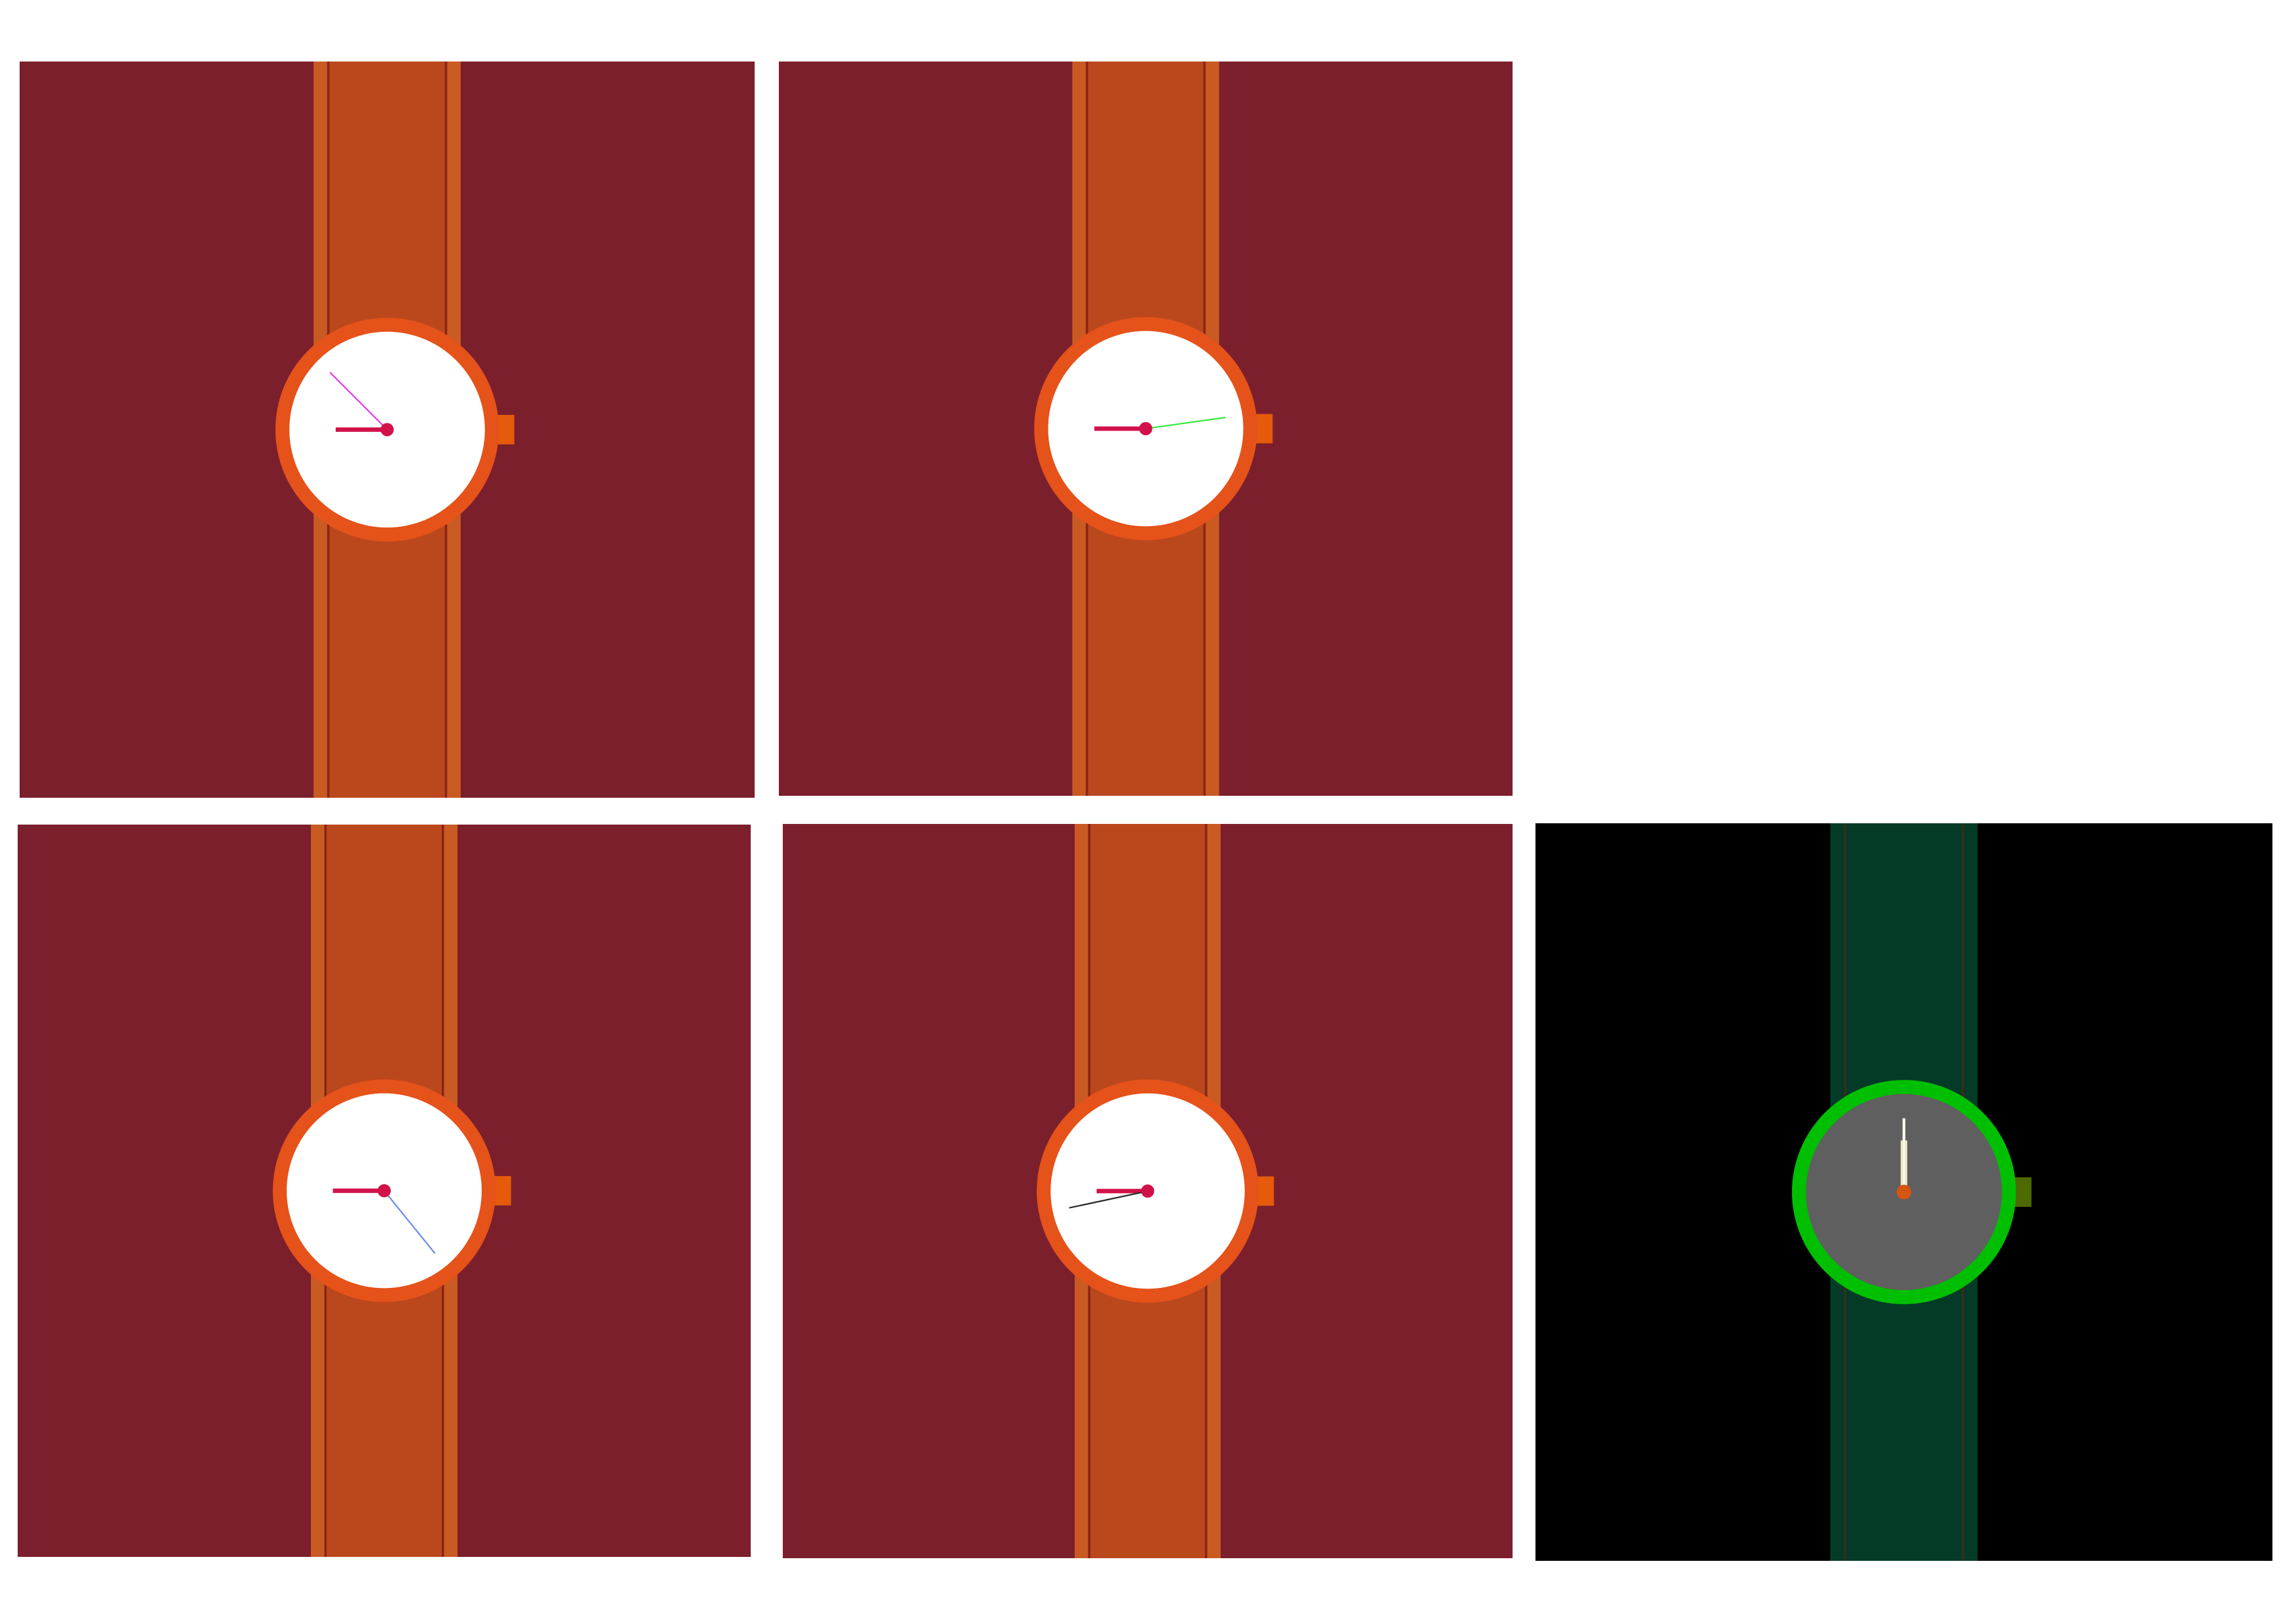 Image resolution: width=2296 pixels, height=1623 pixels. I want to click on watch-panel-top-left, so click(388, 430).